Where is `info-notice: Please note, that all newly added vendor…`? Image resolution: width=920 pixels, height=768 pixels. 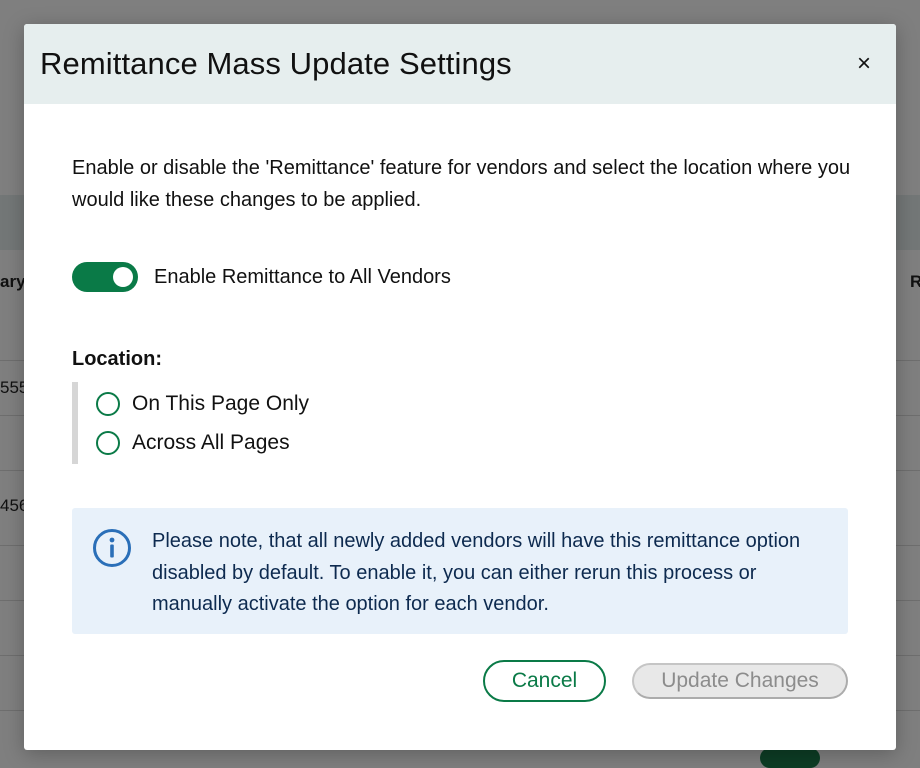
info-notice: Please note, that all newly added vendor… is located at coordinates (460, 571).